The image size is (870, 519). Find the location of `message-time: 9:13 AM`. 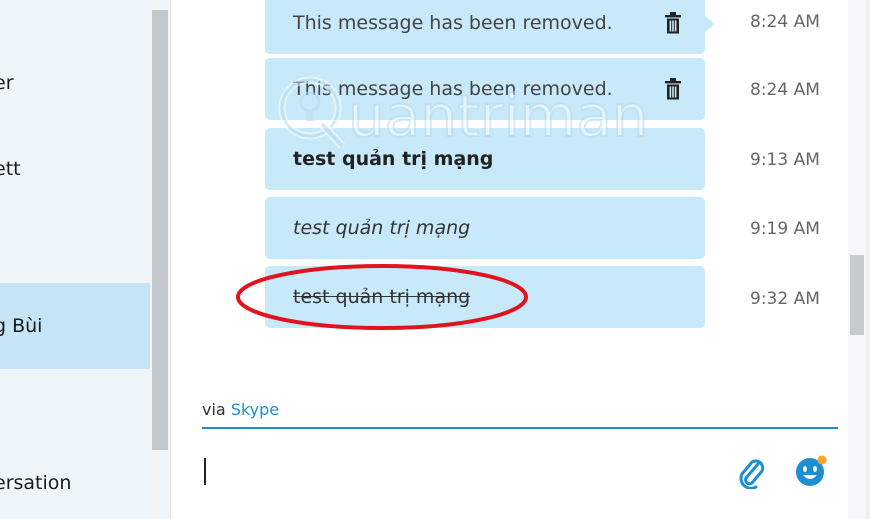

message-time: 9:13 AM is located at coordinates (785, 160).